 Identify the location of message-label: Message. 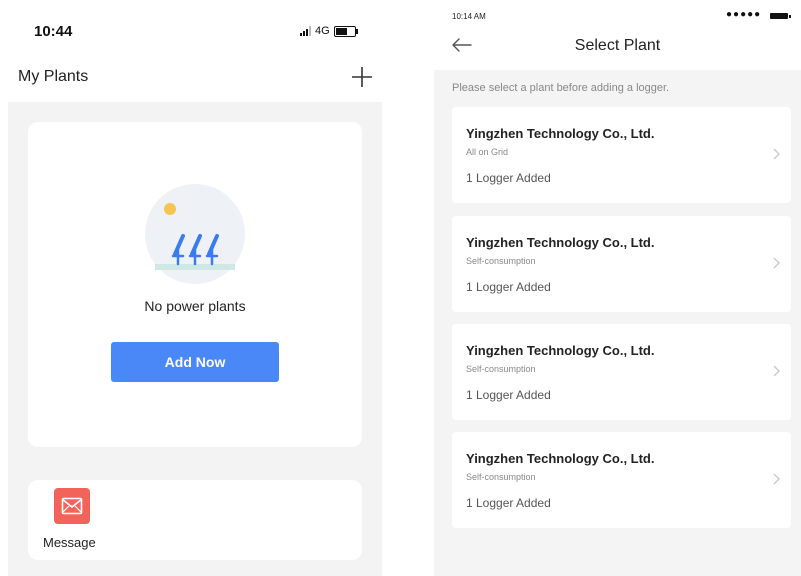
(69, 542).